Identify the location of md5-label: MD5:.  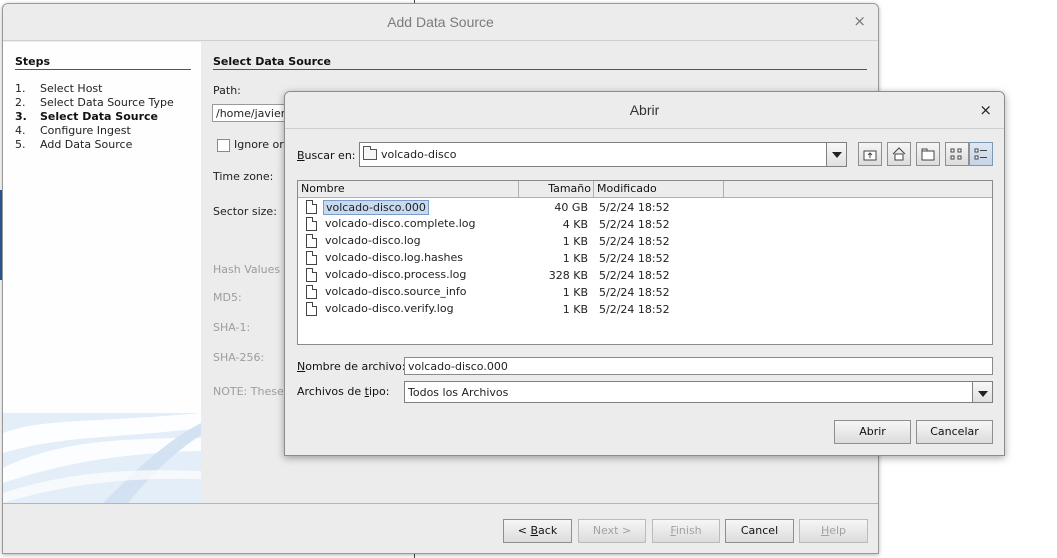
(227, 297).